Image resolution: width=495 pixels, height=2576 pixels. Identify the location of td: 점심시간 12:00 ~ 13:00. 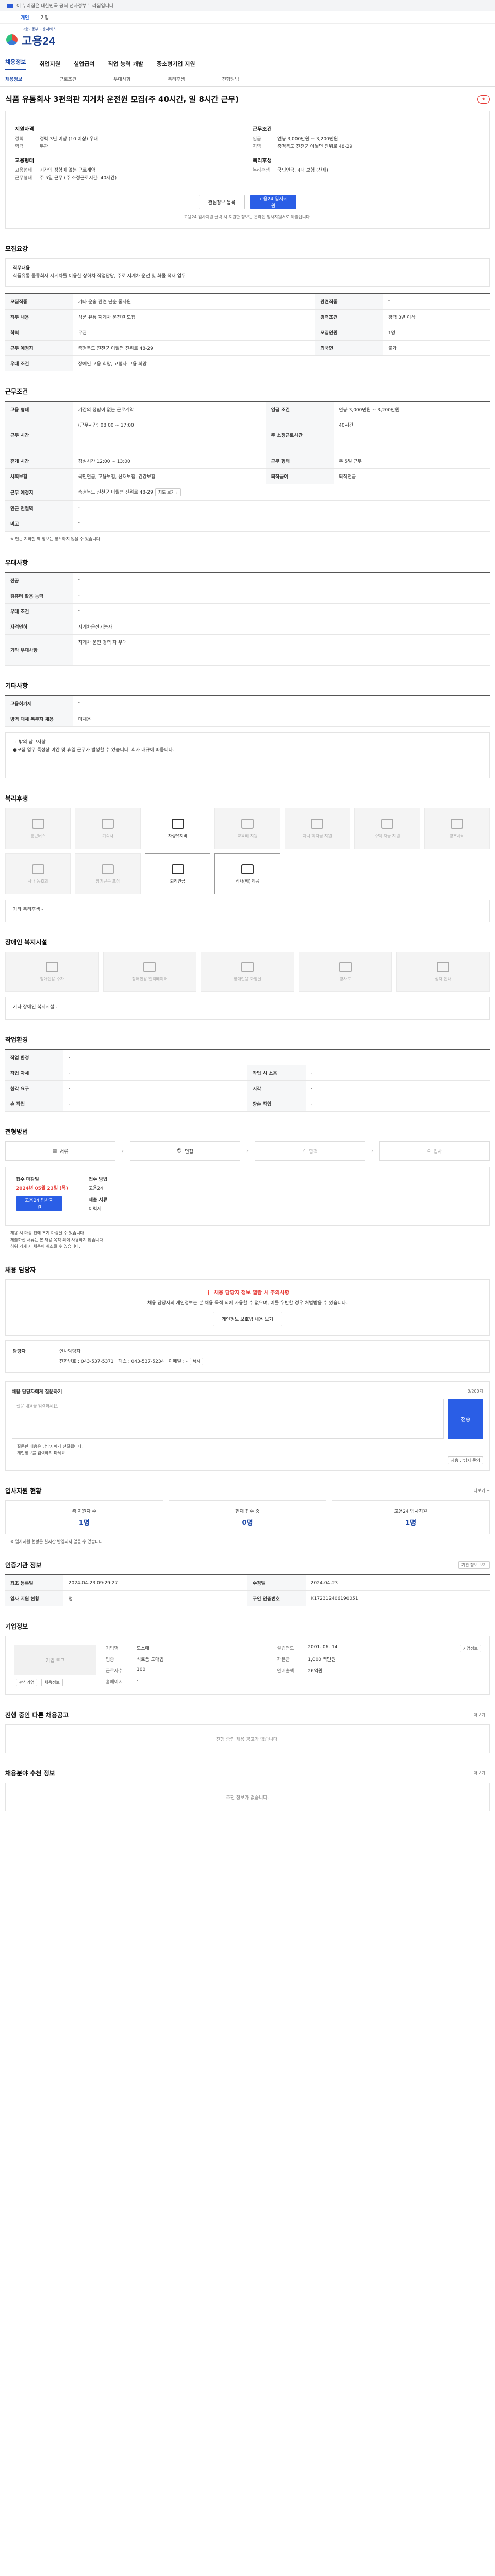
(169, 461).